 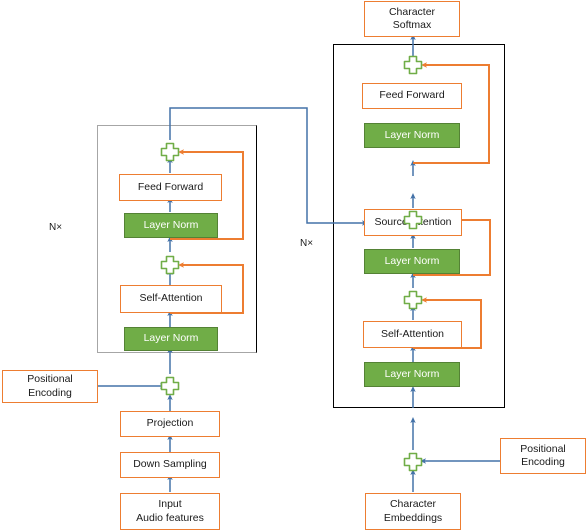 What do you see at coordinates (170, 511) in the screenshot?
I see `input-audio-features: Input Audio features` at bounding box center [170, 511].